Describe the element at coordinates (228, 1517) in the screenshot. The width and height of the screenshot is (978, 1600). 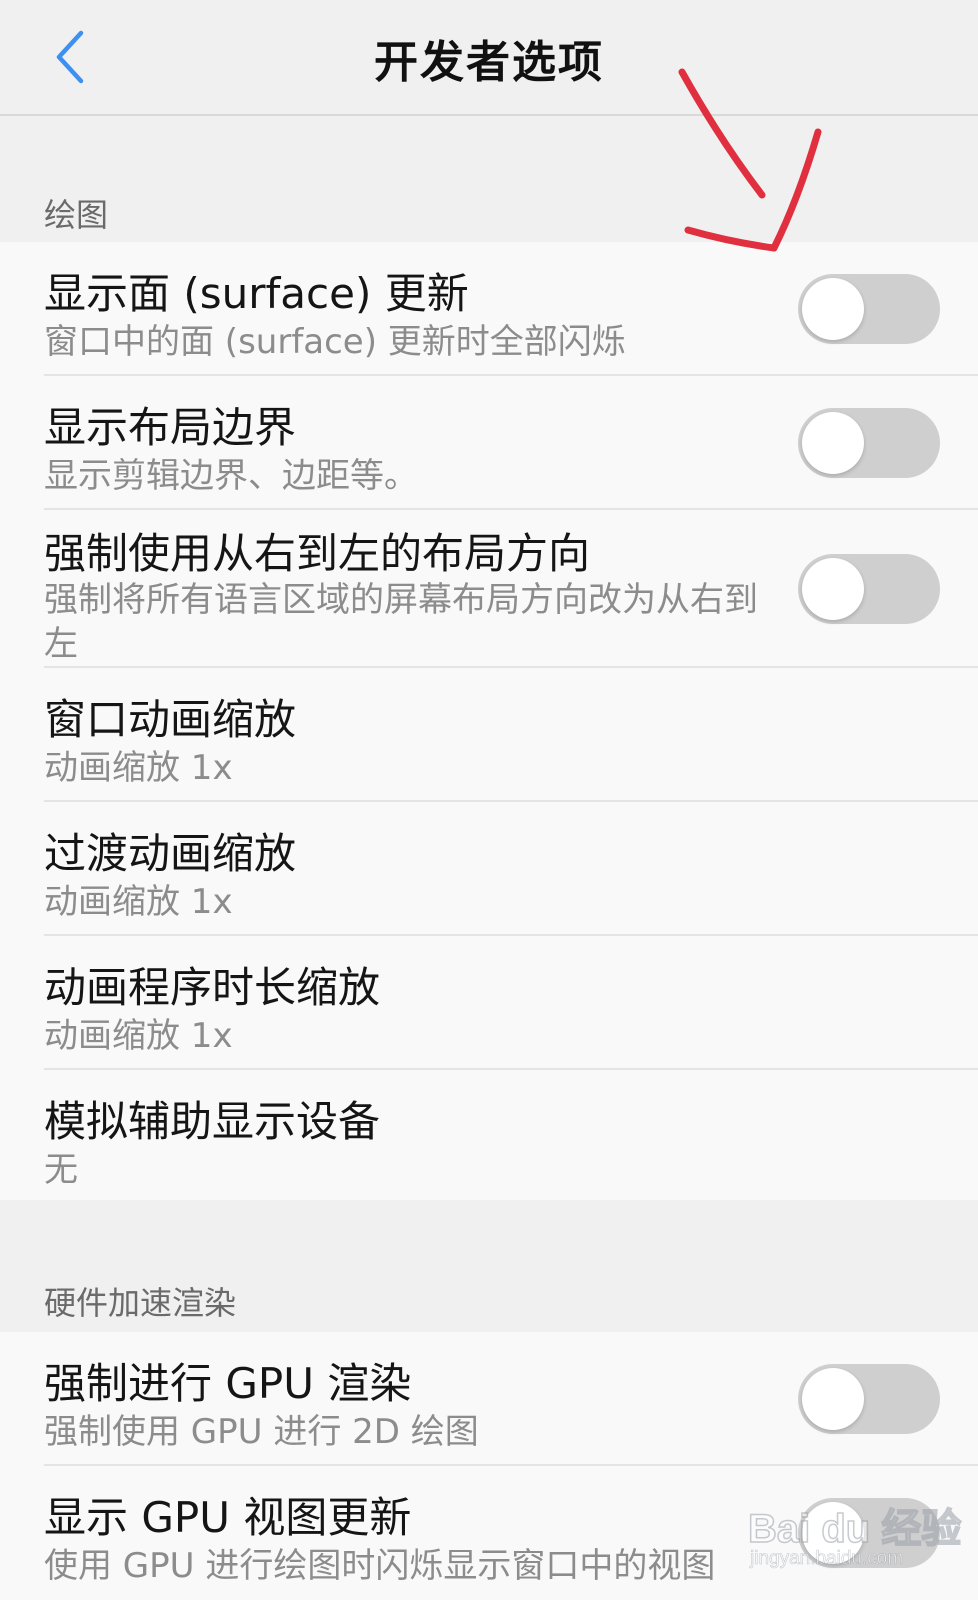
I see `setting-title: 显示 GPU 视图更新` at that location.